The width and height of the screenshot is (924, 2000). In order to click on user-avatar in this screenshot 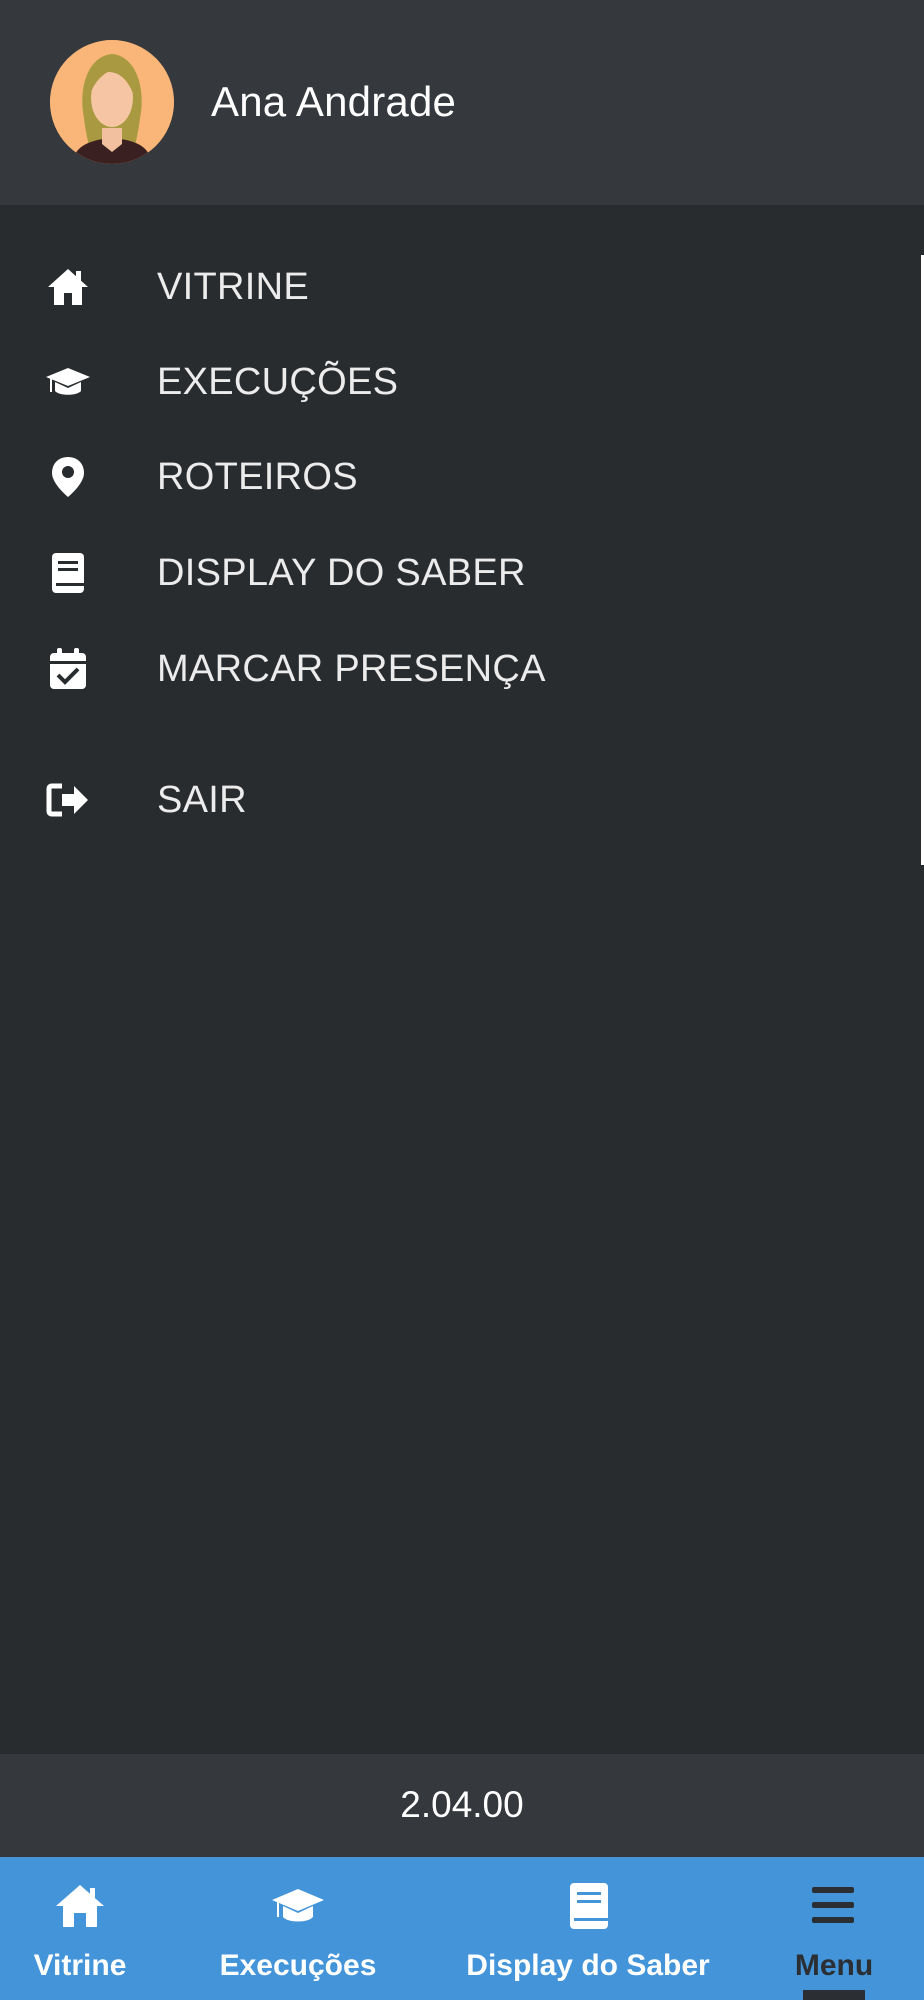, I will do `click(112, 102)`.